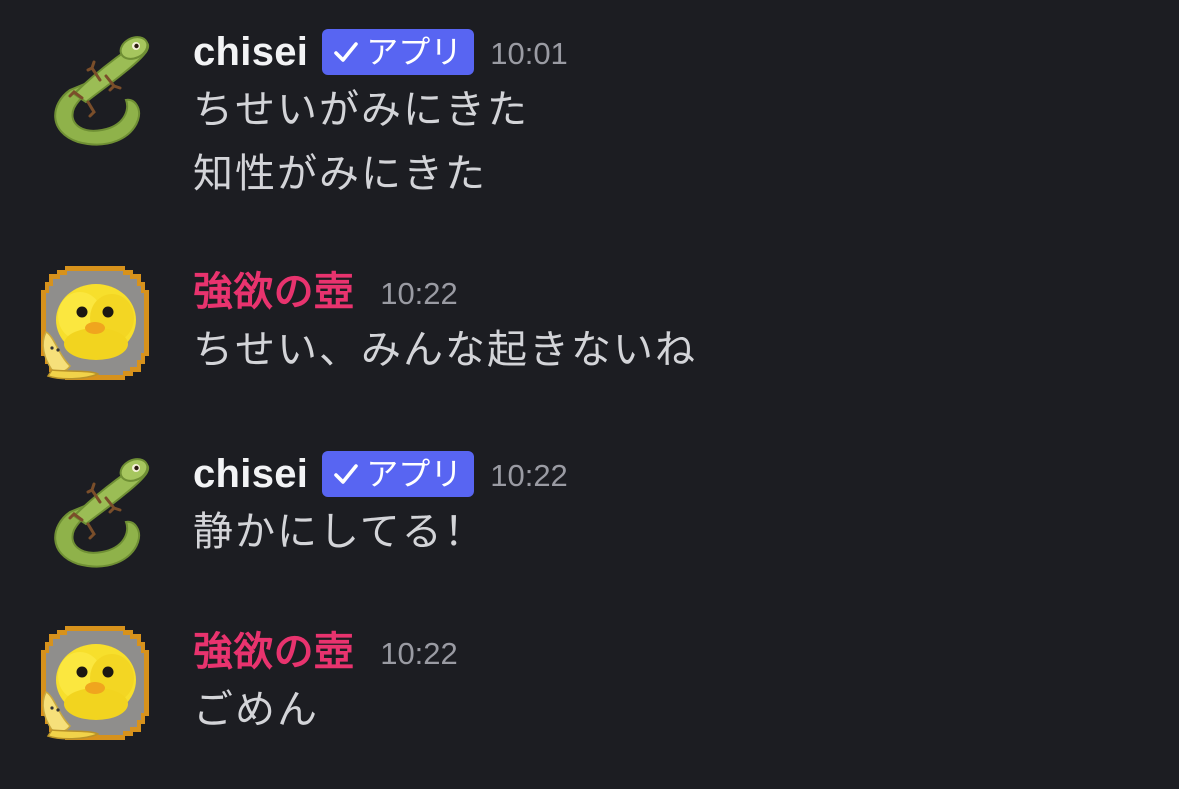 The image size is (1179, 789). What do you see at coordinates (361, 110) in the screenshot?
I see `message-text-line: ちせいがみにきた` at bounding box center [361, 110].